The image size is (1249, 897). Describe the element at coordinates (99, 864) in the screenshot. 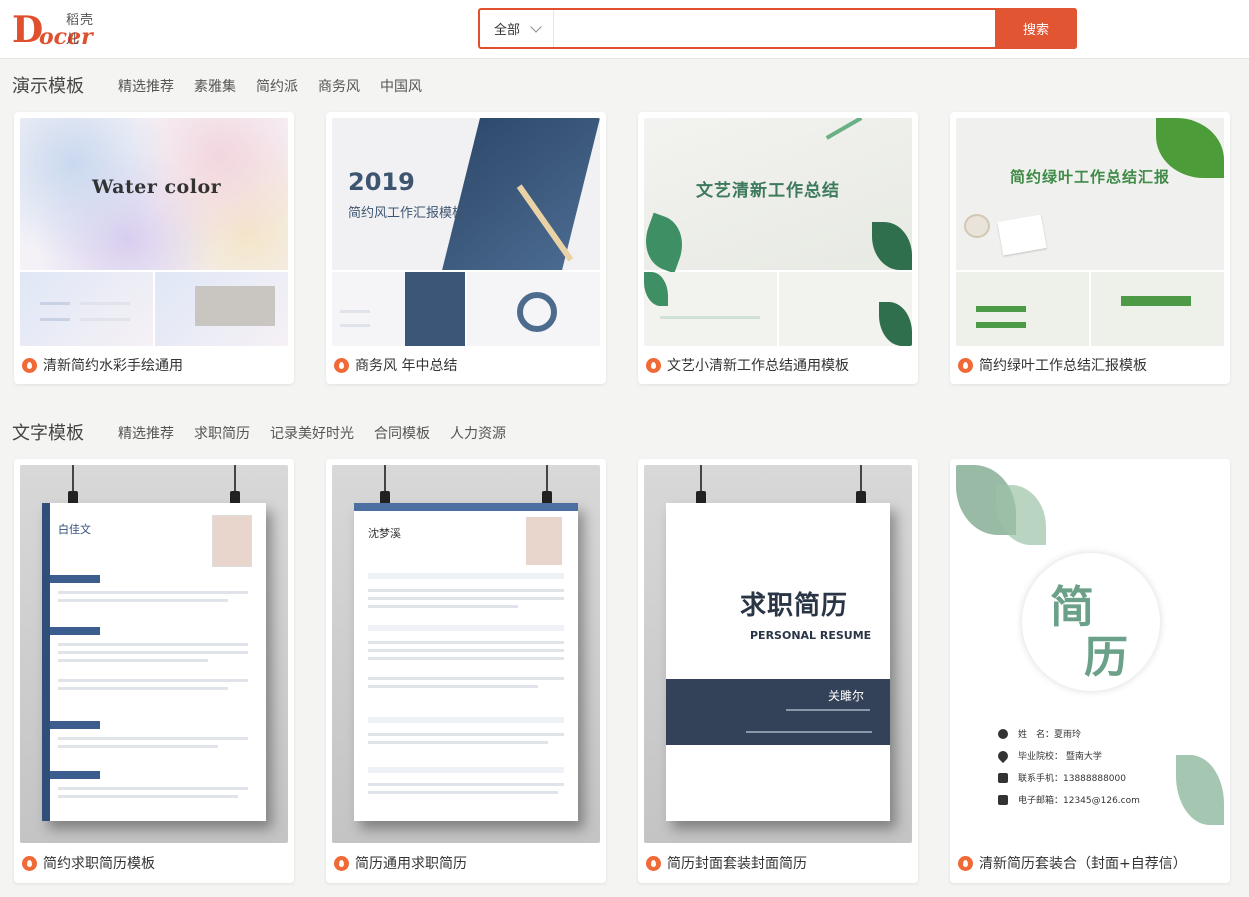

I see `card-title-text: 简约求职简历模板` at that location.